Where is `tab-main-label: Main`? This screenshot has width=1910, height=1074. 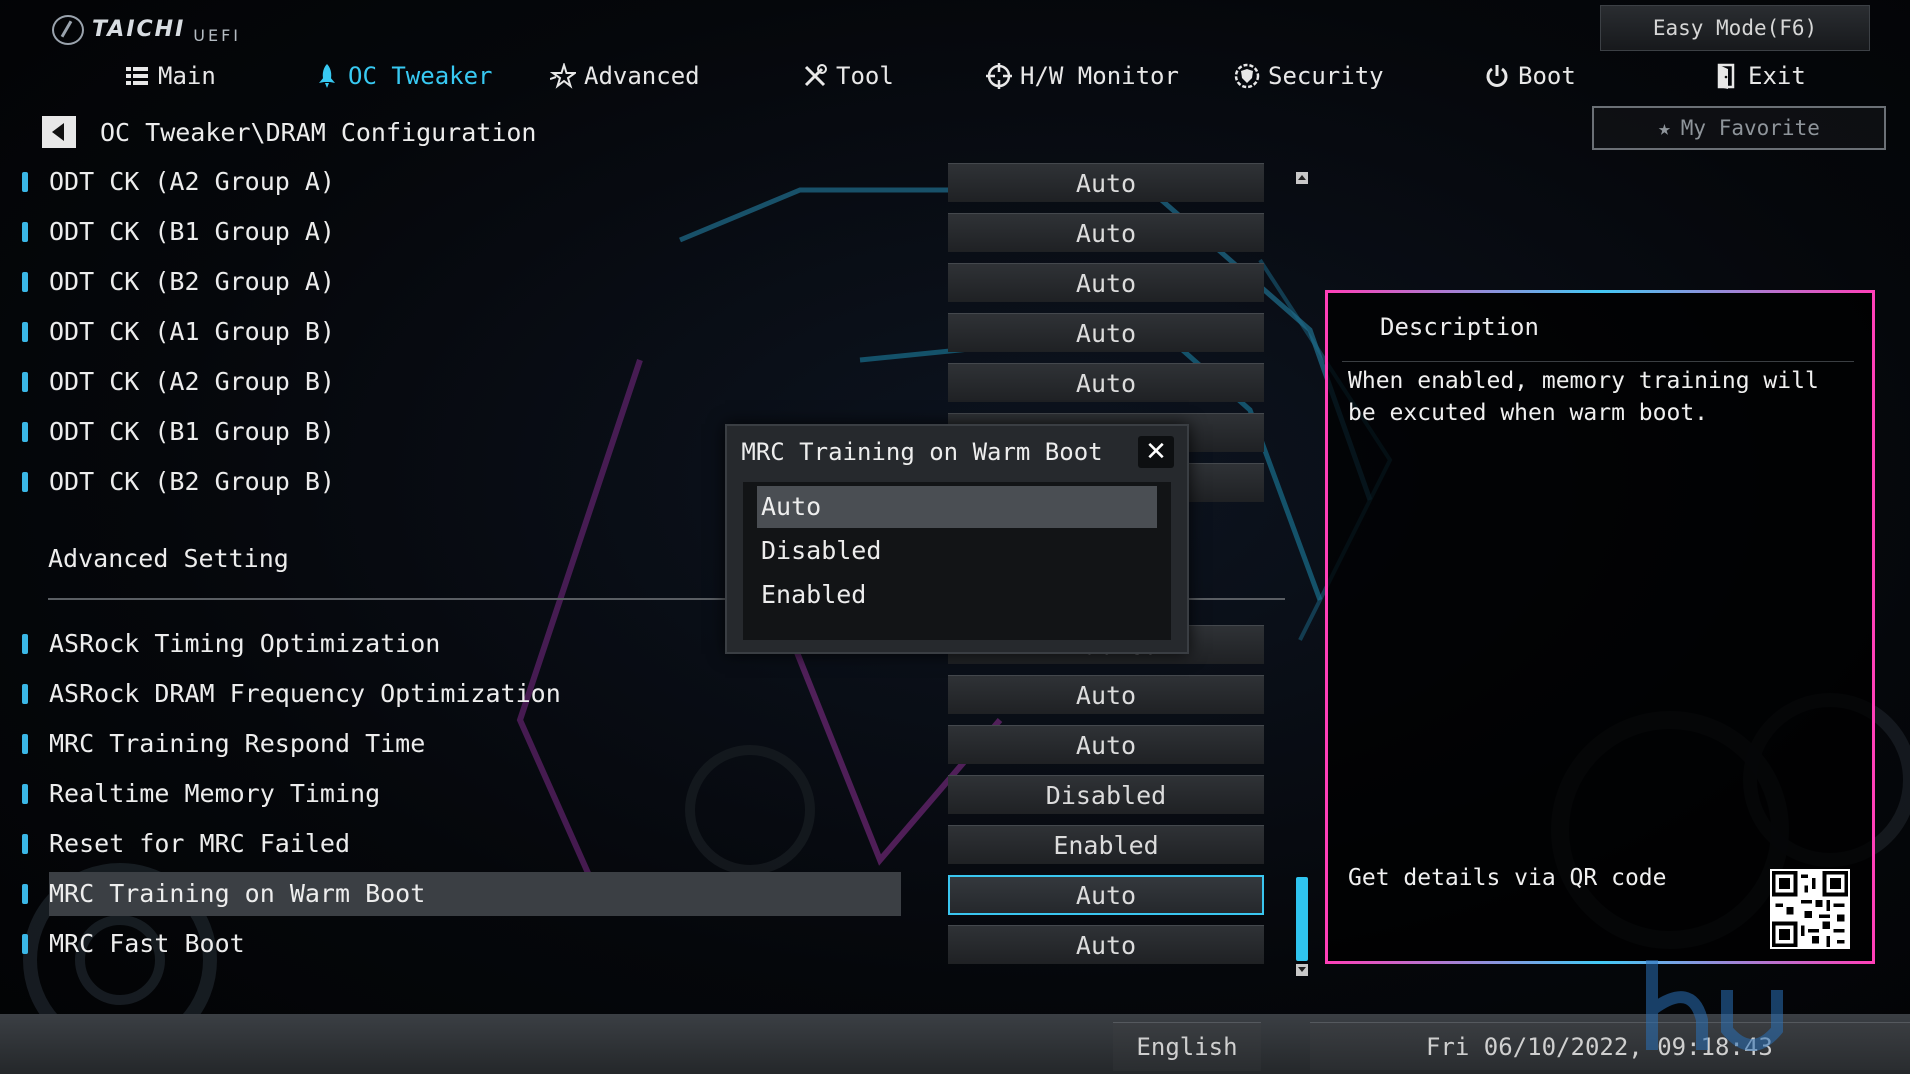
tab-main-label: Main is located at coordinates (187, 76).